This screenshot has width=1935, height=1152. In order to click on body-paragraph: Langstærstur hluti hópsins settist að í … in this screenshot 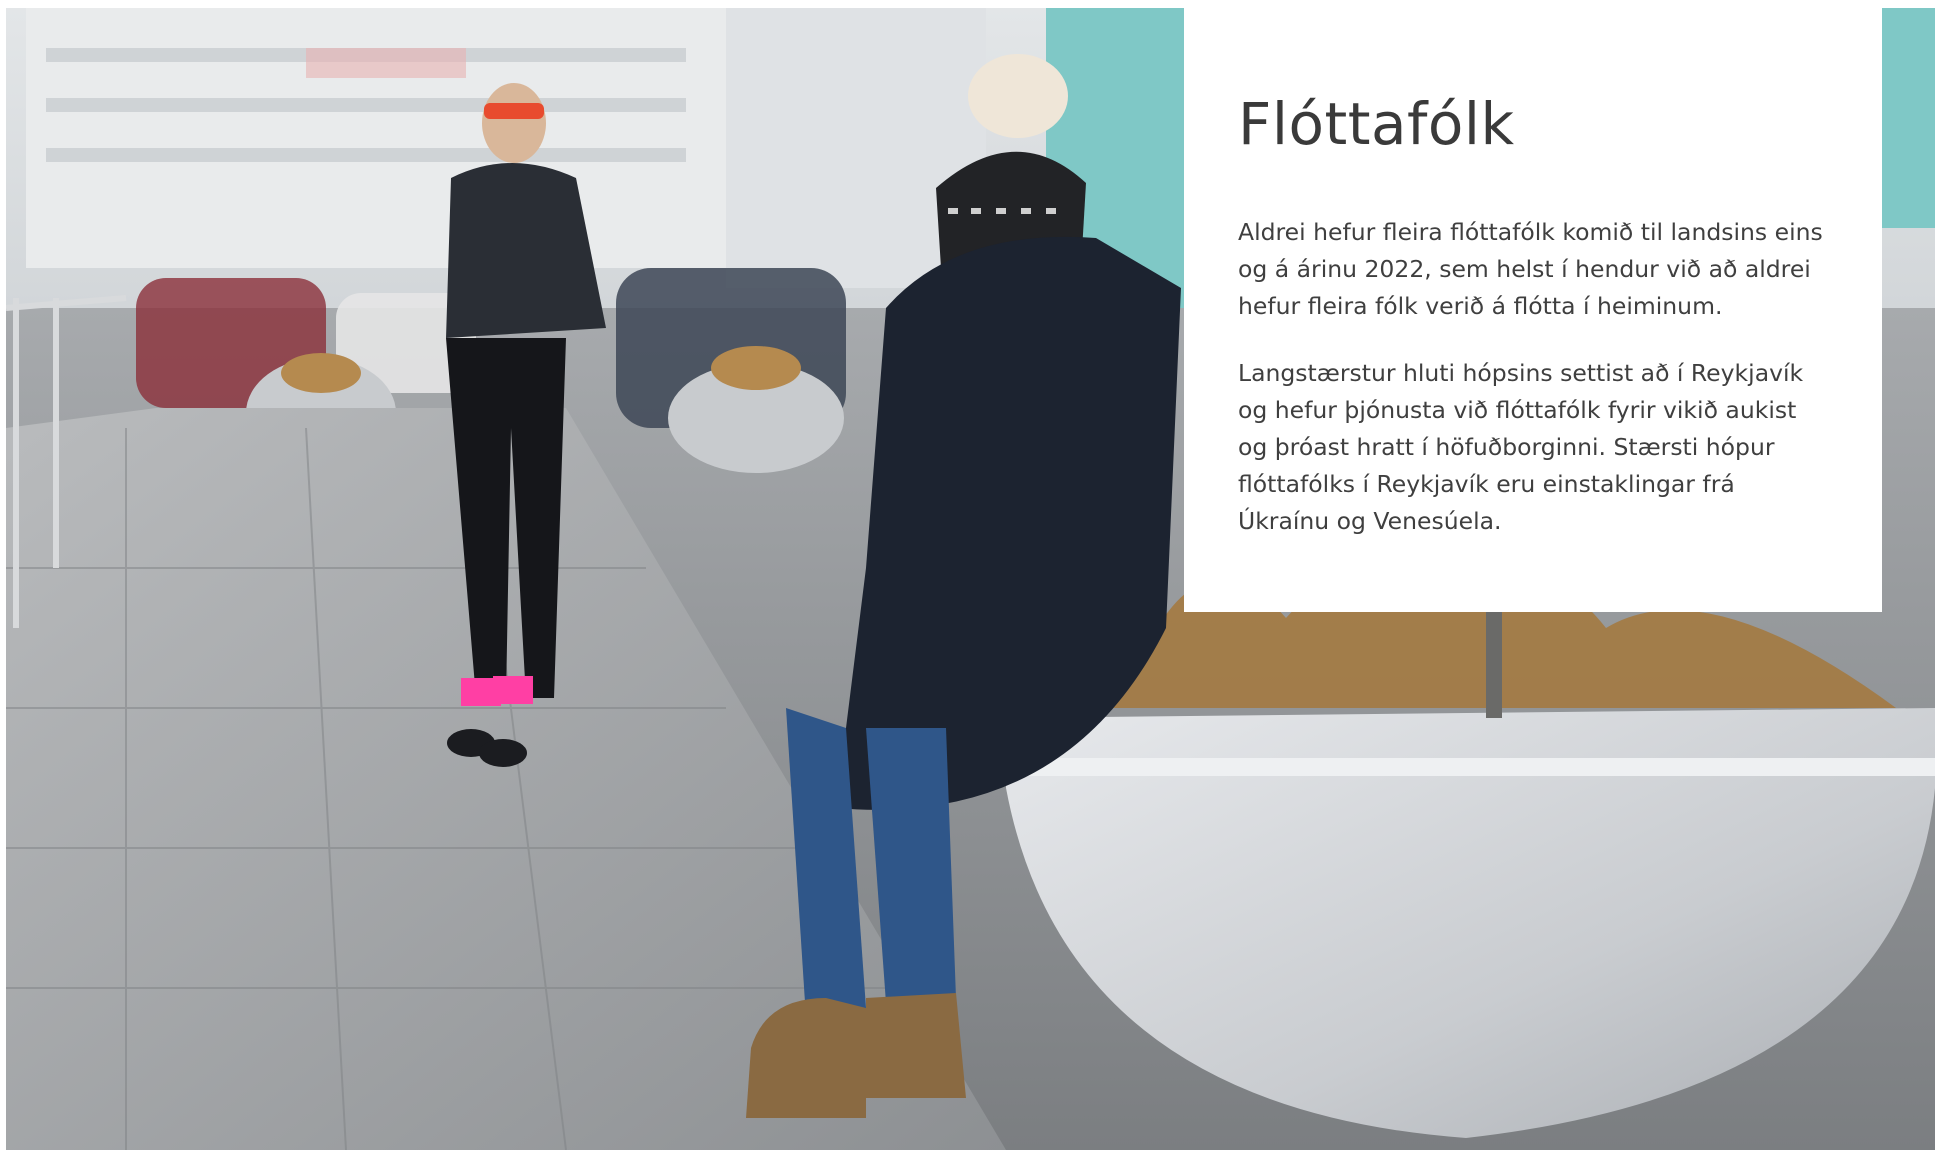, I will do `click(1521, 447)`.